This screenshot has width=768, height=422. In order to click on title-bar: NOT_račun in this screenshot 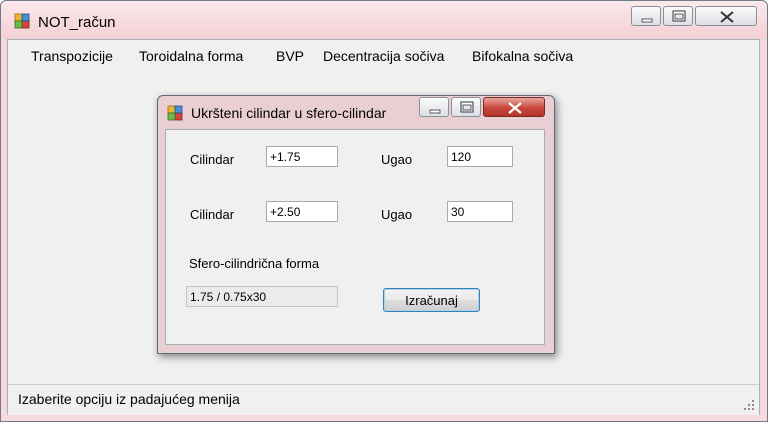, I will do `click(384, 20)`.